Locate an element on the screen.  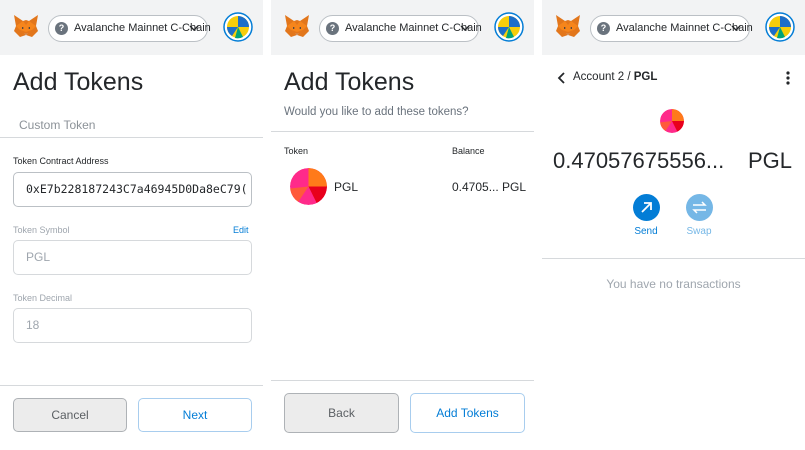
breadcrumb-token: PGL is located at coordinates (645, 77).